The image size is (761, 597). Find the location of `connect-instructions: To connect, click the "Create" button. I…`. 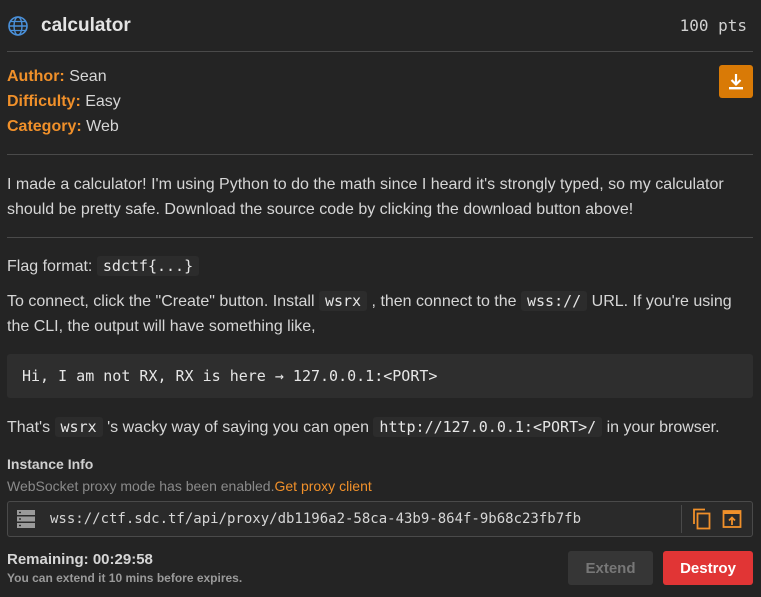

connect-instructions: To connect, click the "Create" button. I… is located at coordinates (380, 314).